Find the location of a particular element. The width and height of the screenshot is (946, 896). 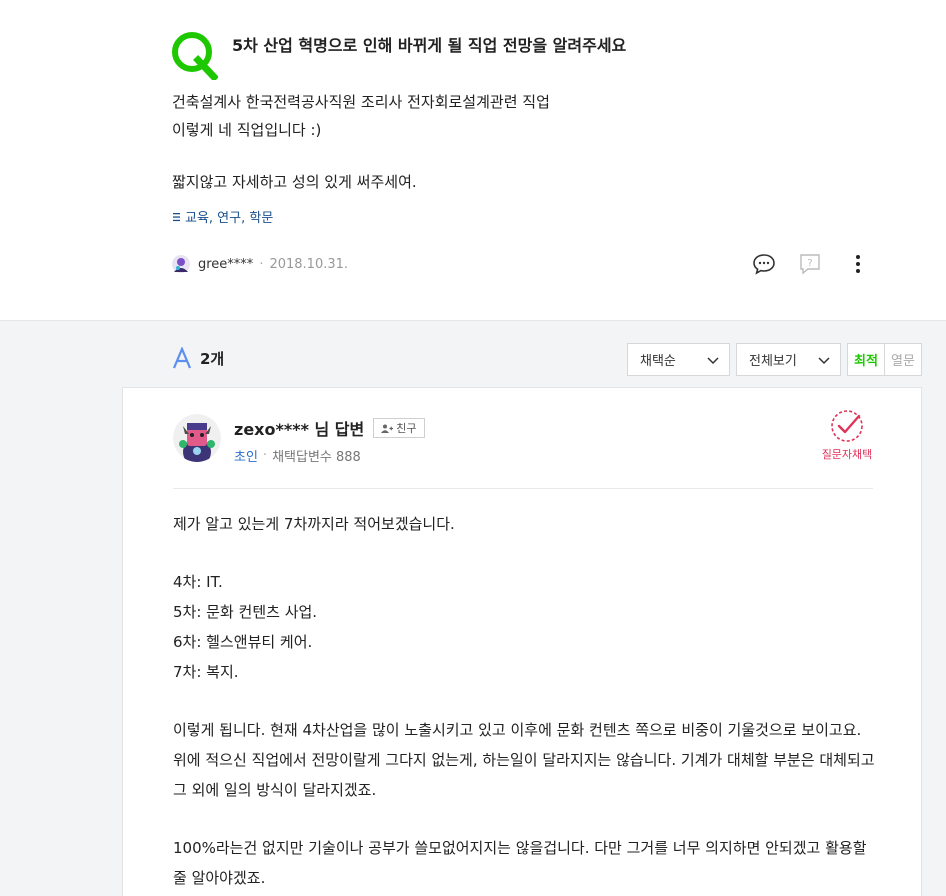

answerer-avatar is located at coordinates (197, 438).